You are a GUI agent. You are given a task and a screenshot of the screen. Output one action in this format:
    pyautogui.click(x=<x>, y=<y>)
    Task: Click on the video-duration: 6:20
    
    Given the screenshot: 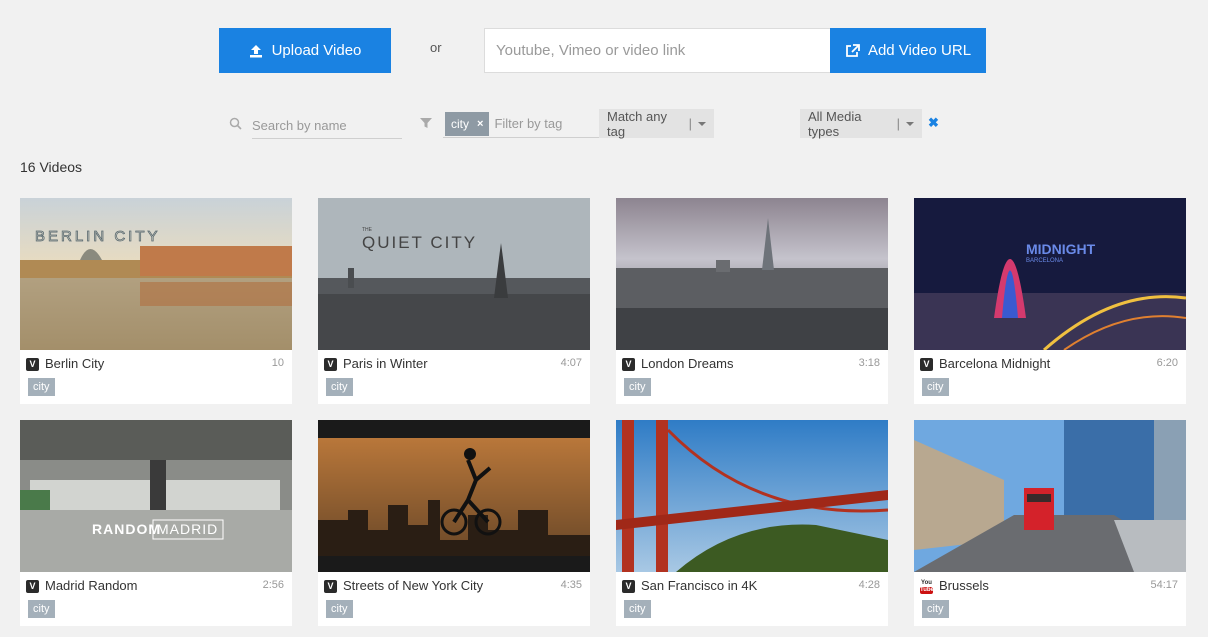 What is the action you would take?
    pyautogui.click(x=1167, y=363)
    